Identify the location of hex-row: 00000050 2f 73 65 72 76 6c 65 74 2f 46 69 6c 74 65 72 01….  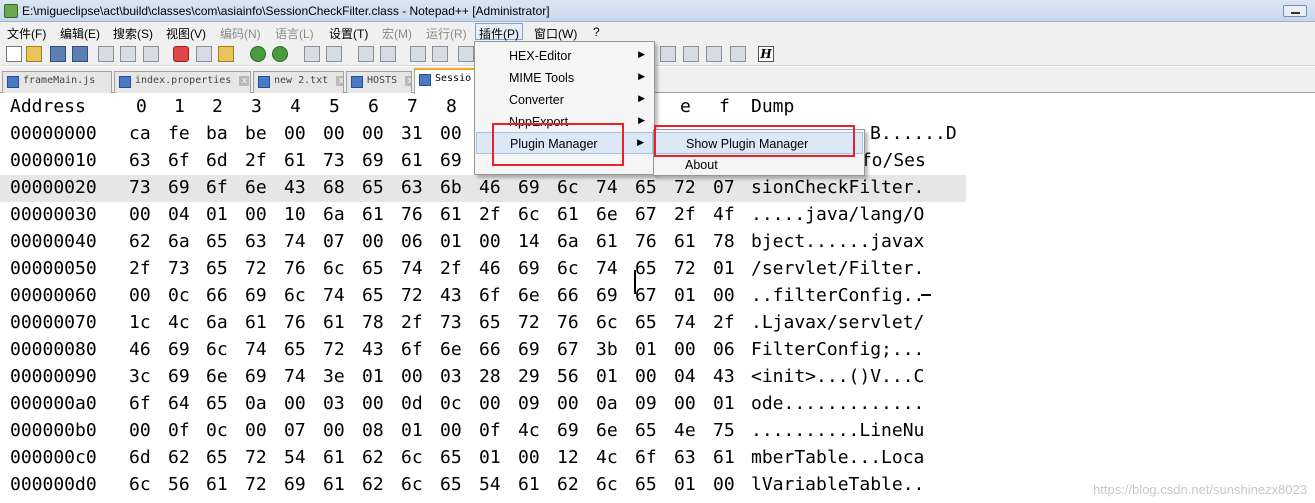
(483, 269).